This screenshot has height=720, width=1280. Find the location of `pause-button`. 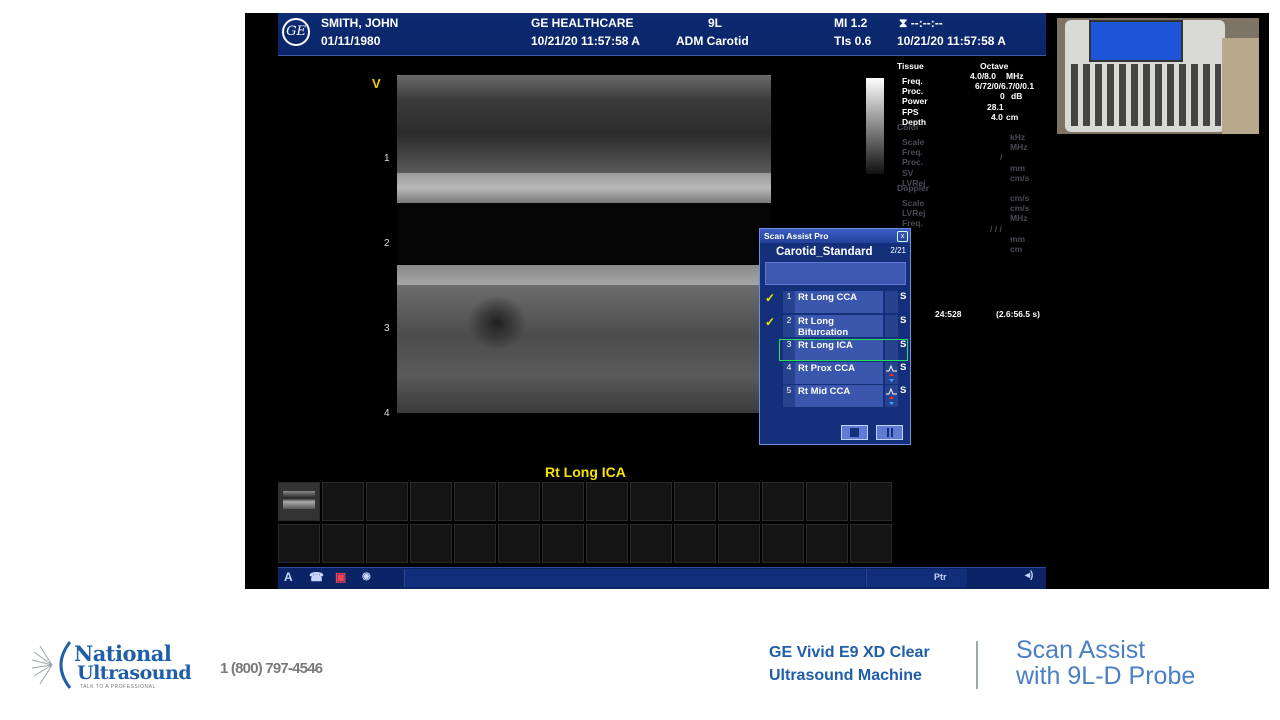

pause-button is located at coordinates (889, 432).